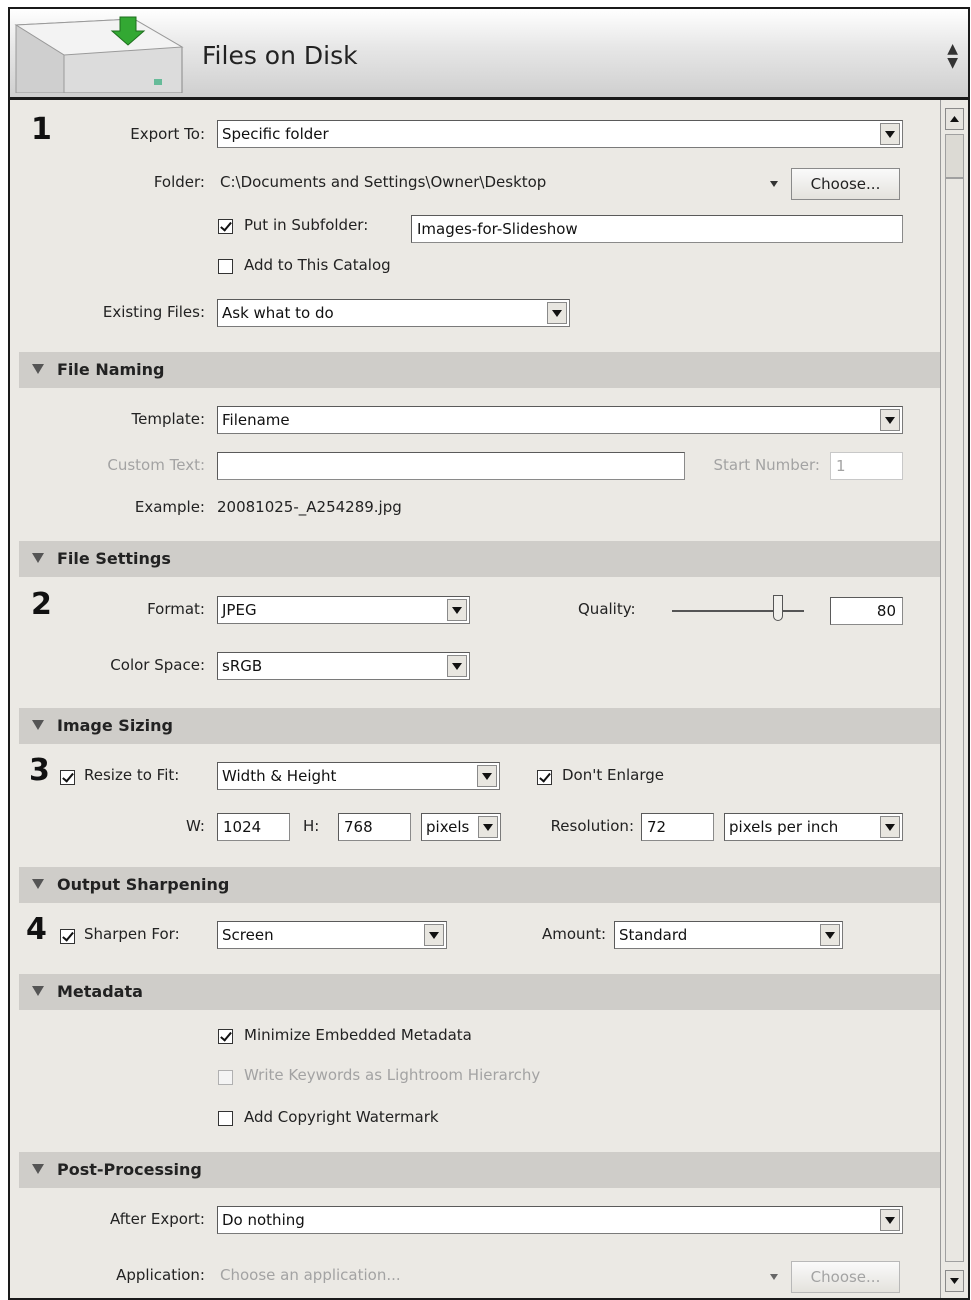 The height and width of the screenshot is (1300, 971). I want to click on step-number-2: 2, so click(41, 604).